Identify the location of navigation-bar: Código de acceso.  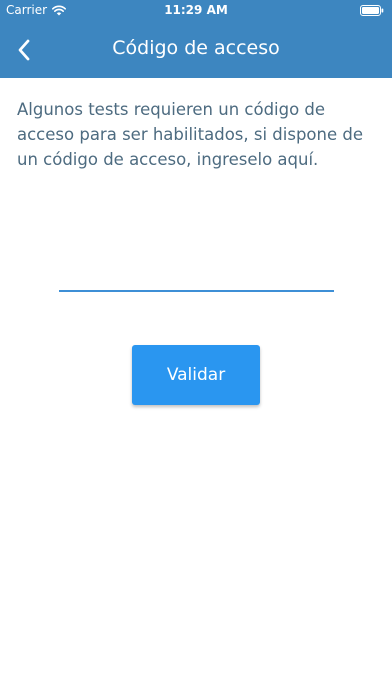
(196, 50).